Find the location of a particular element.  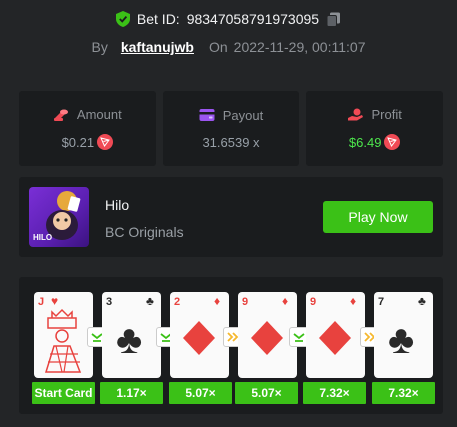

wallet-icon is located at coordinates (207, 115).